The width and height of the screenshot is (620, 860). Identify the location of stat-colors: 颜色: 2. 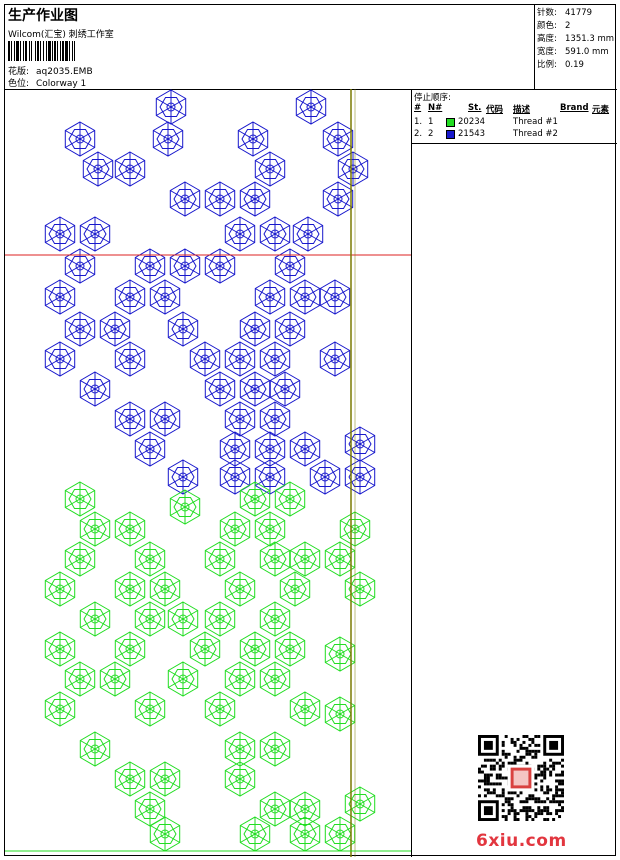
(554, 26).